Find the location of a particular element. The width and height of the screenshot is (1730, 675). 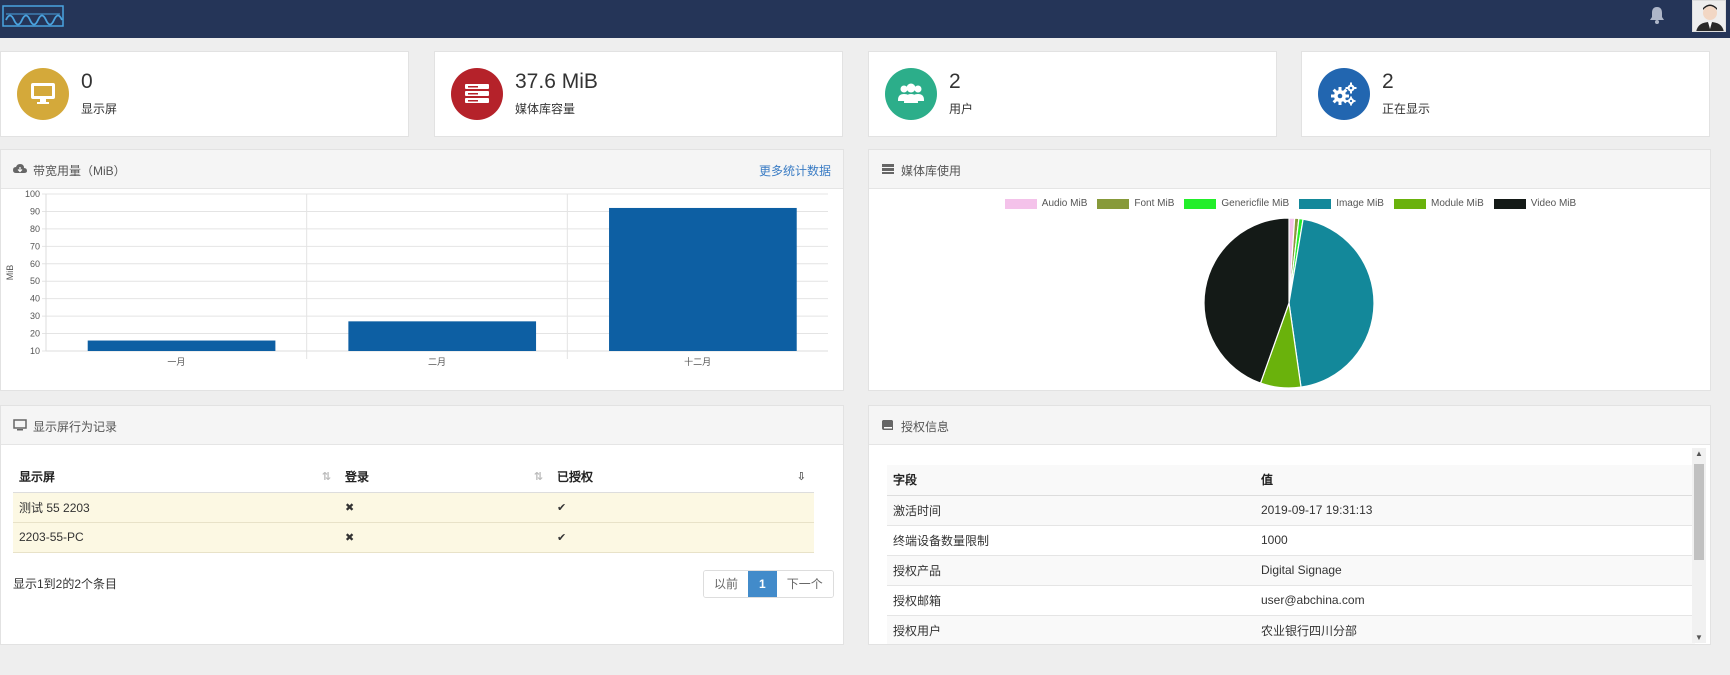

license-scrollbar: ▲ ▼ is located at coordinates (1699, 545).